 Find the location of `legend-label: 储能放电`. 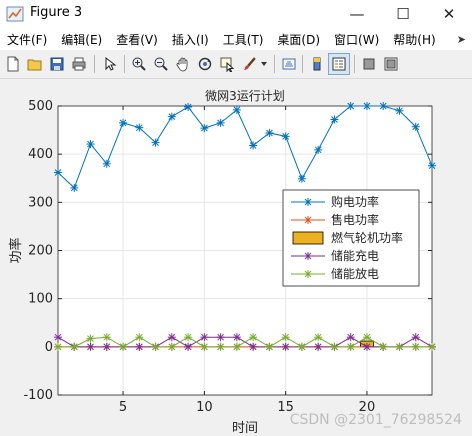

legend-label: 储能放电 is located at coordinates (355, 273).